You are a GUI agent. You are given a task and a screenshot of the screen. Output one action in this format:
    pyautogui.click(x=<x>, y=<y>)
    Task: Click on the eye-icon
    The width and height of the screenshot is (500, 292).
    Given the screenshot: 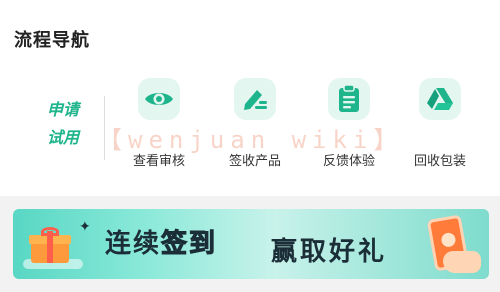 What is the action you would take?
    pyautogui.click(x=159, y=99)
    